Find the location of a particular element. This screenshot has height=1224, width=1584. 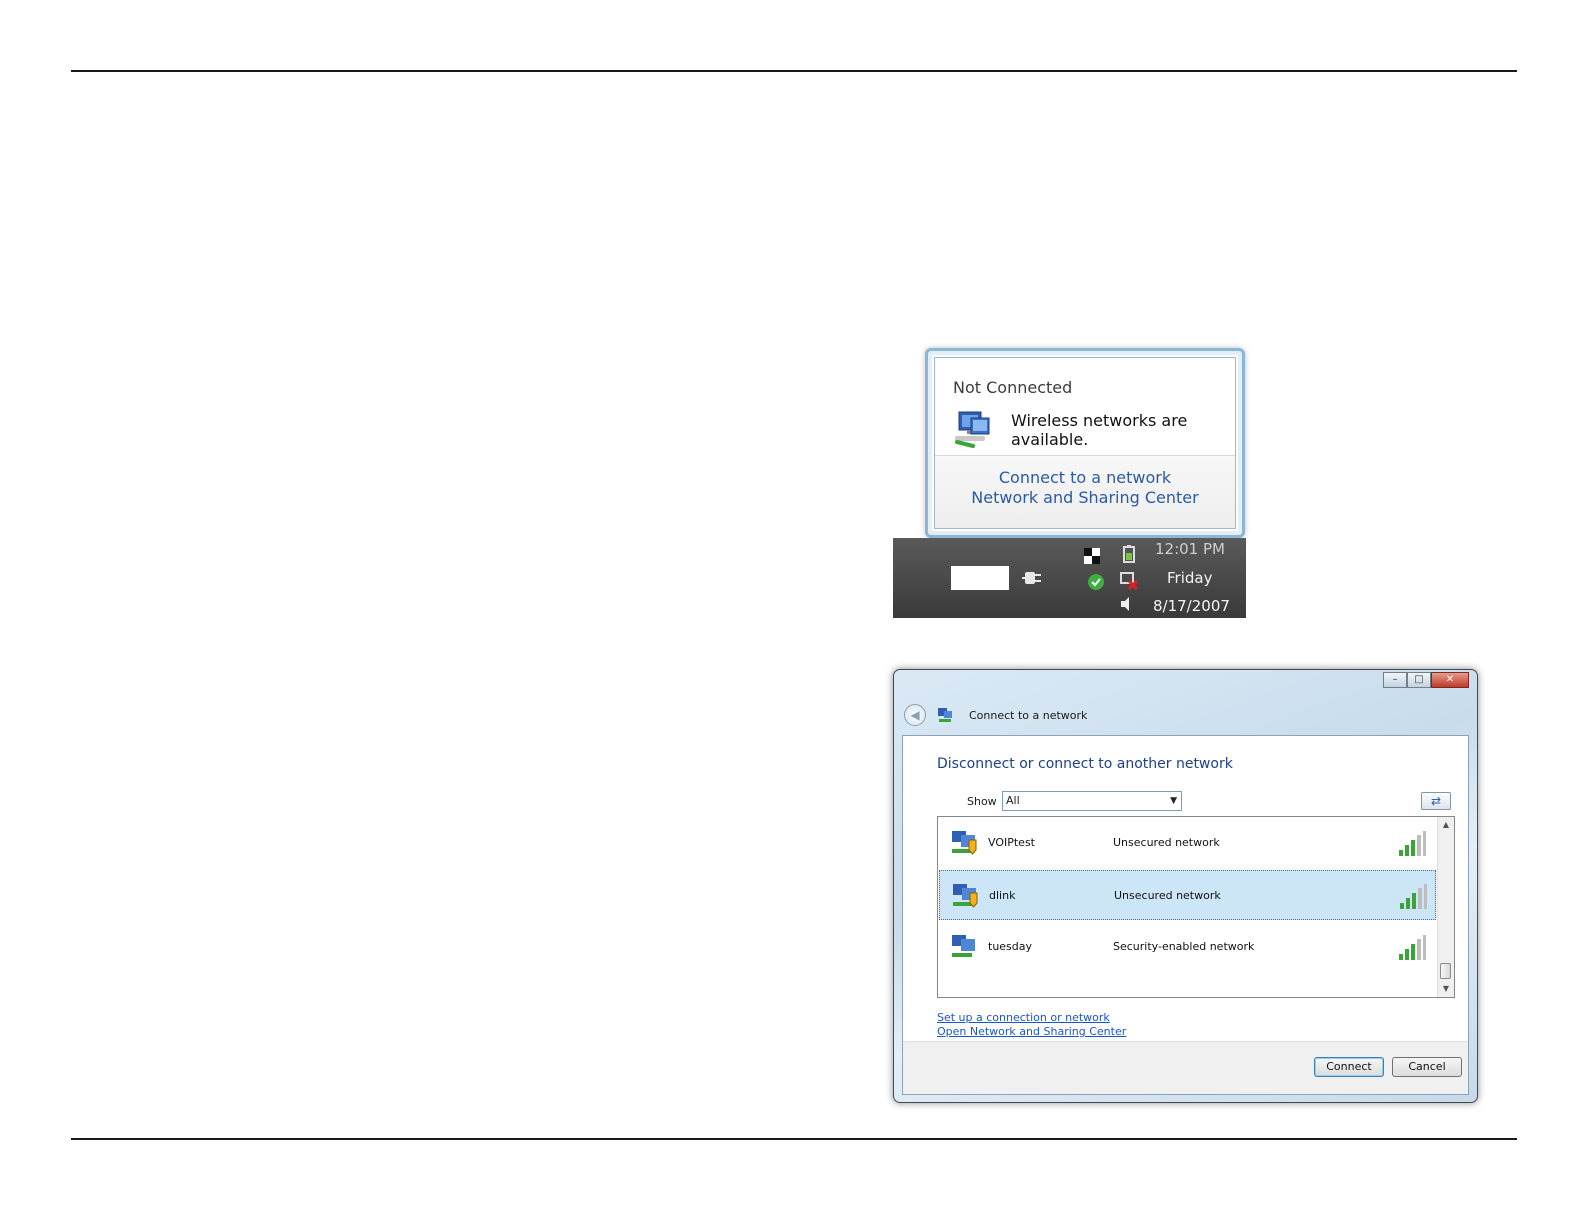

setup-connection-link: Set up a connection or network is located at coordinates (1023, 1017).